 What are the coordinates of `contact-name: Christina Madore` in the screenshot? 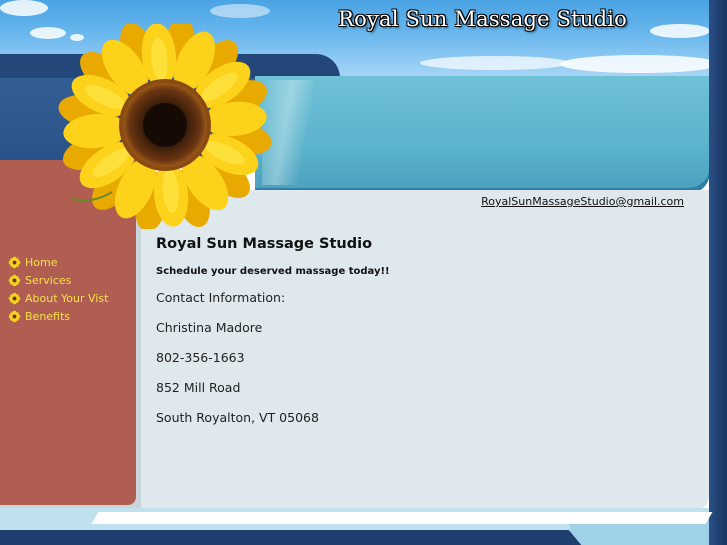 It's located at (209, 327).